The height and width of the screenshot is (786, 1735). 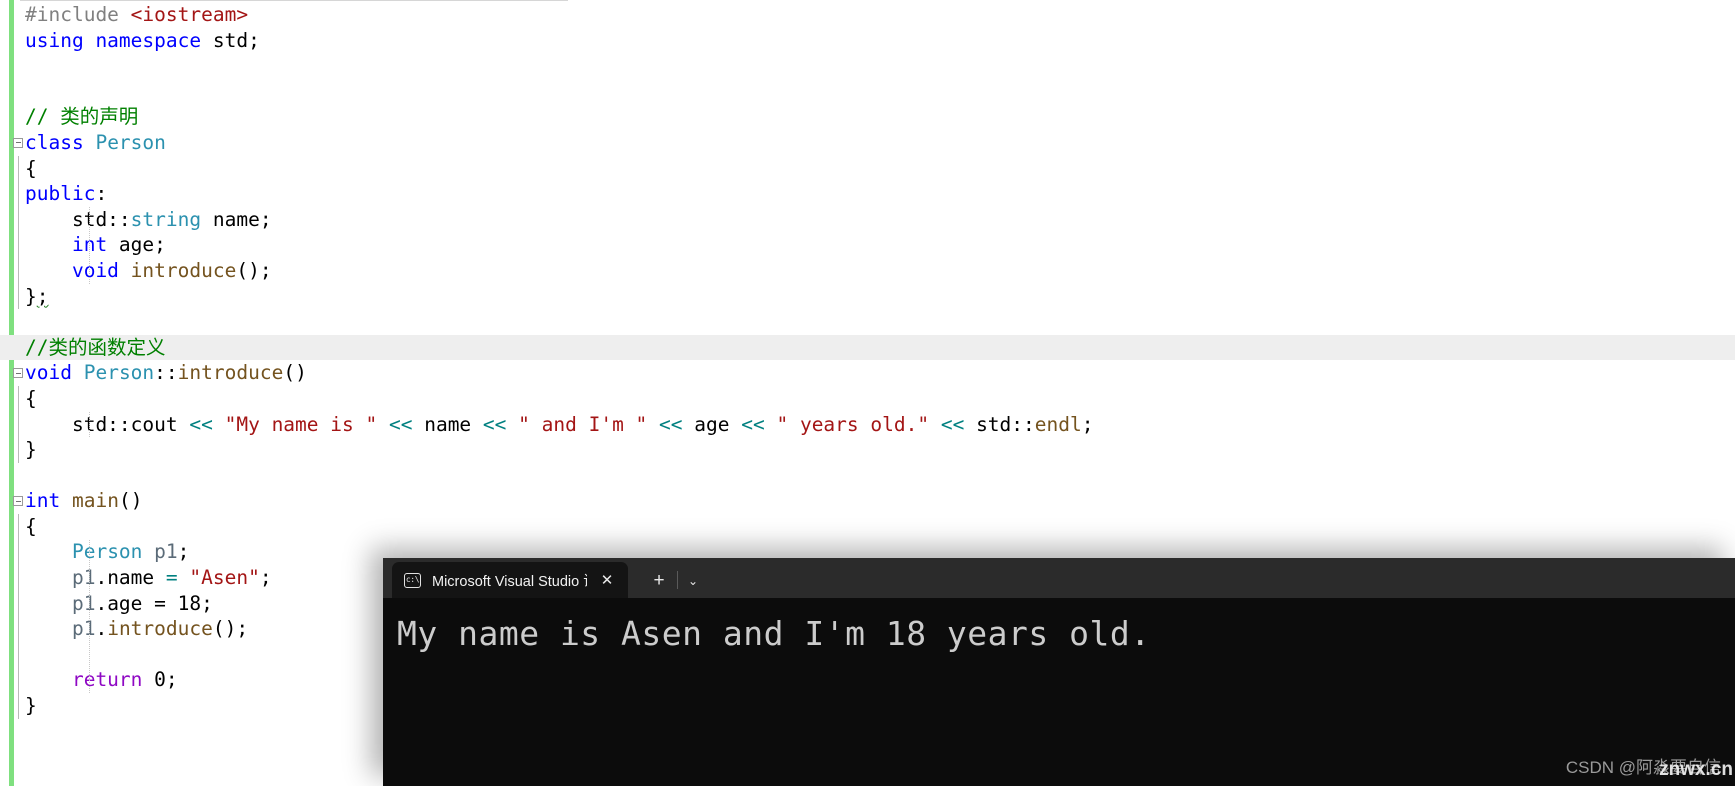 What do you see at coordinates (78, 14) in the screenshot?
I see `code-token: #include` at bounding box center [78, 14].